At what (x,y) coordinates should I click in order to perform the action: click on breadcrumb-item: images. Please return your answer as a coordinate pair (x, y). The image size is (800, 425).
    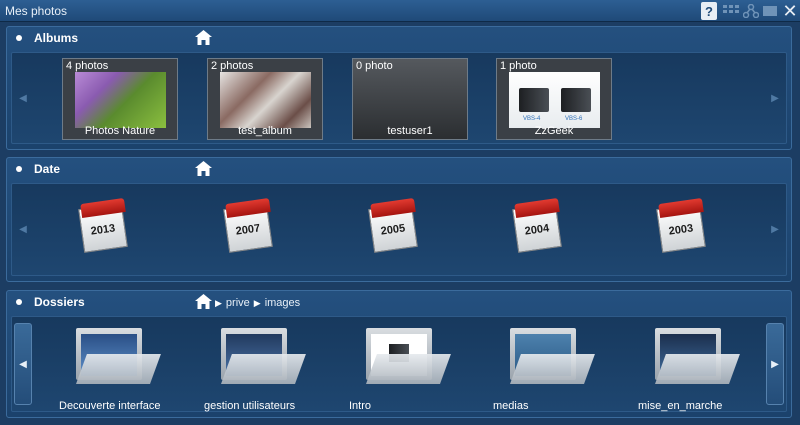
    Looking at the image, I should click on (282, 303).